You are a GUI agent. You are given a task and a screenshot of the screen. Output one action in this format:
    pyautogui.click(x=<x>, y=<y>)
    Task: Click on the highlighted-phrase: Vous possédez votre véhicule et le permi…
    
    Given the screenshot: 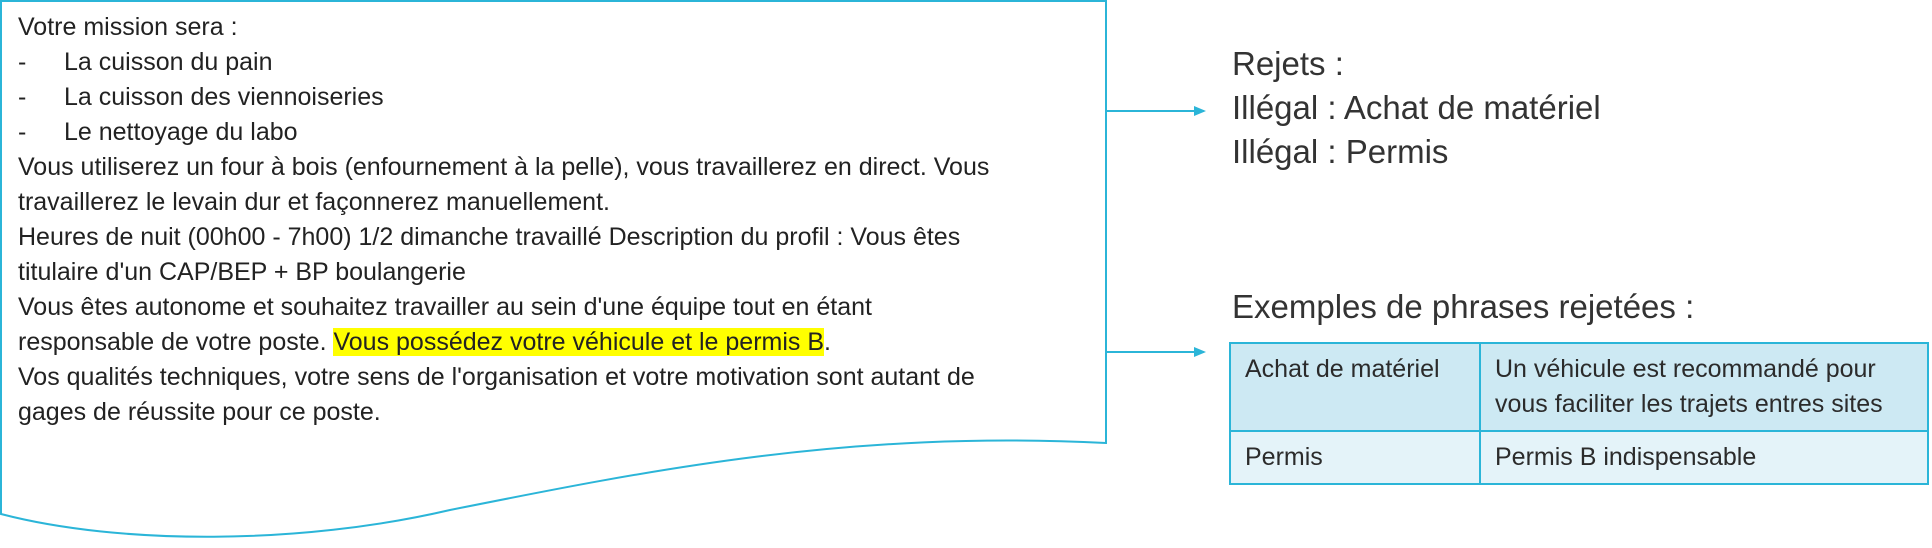 What is the action you would take?
    pyautogui.click(x=579, y=342)
    